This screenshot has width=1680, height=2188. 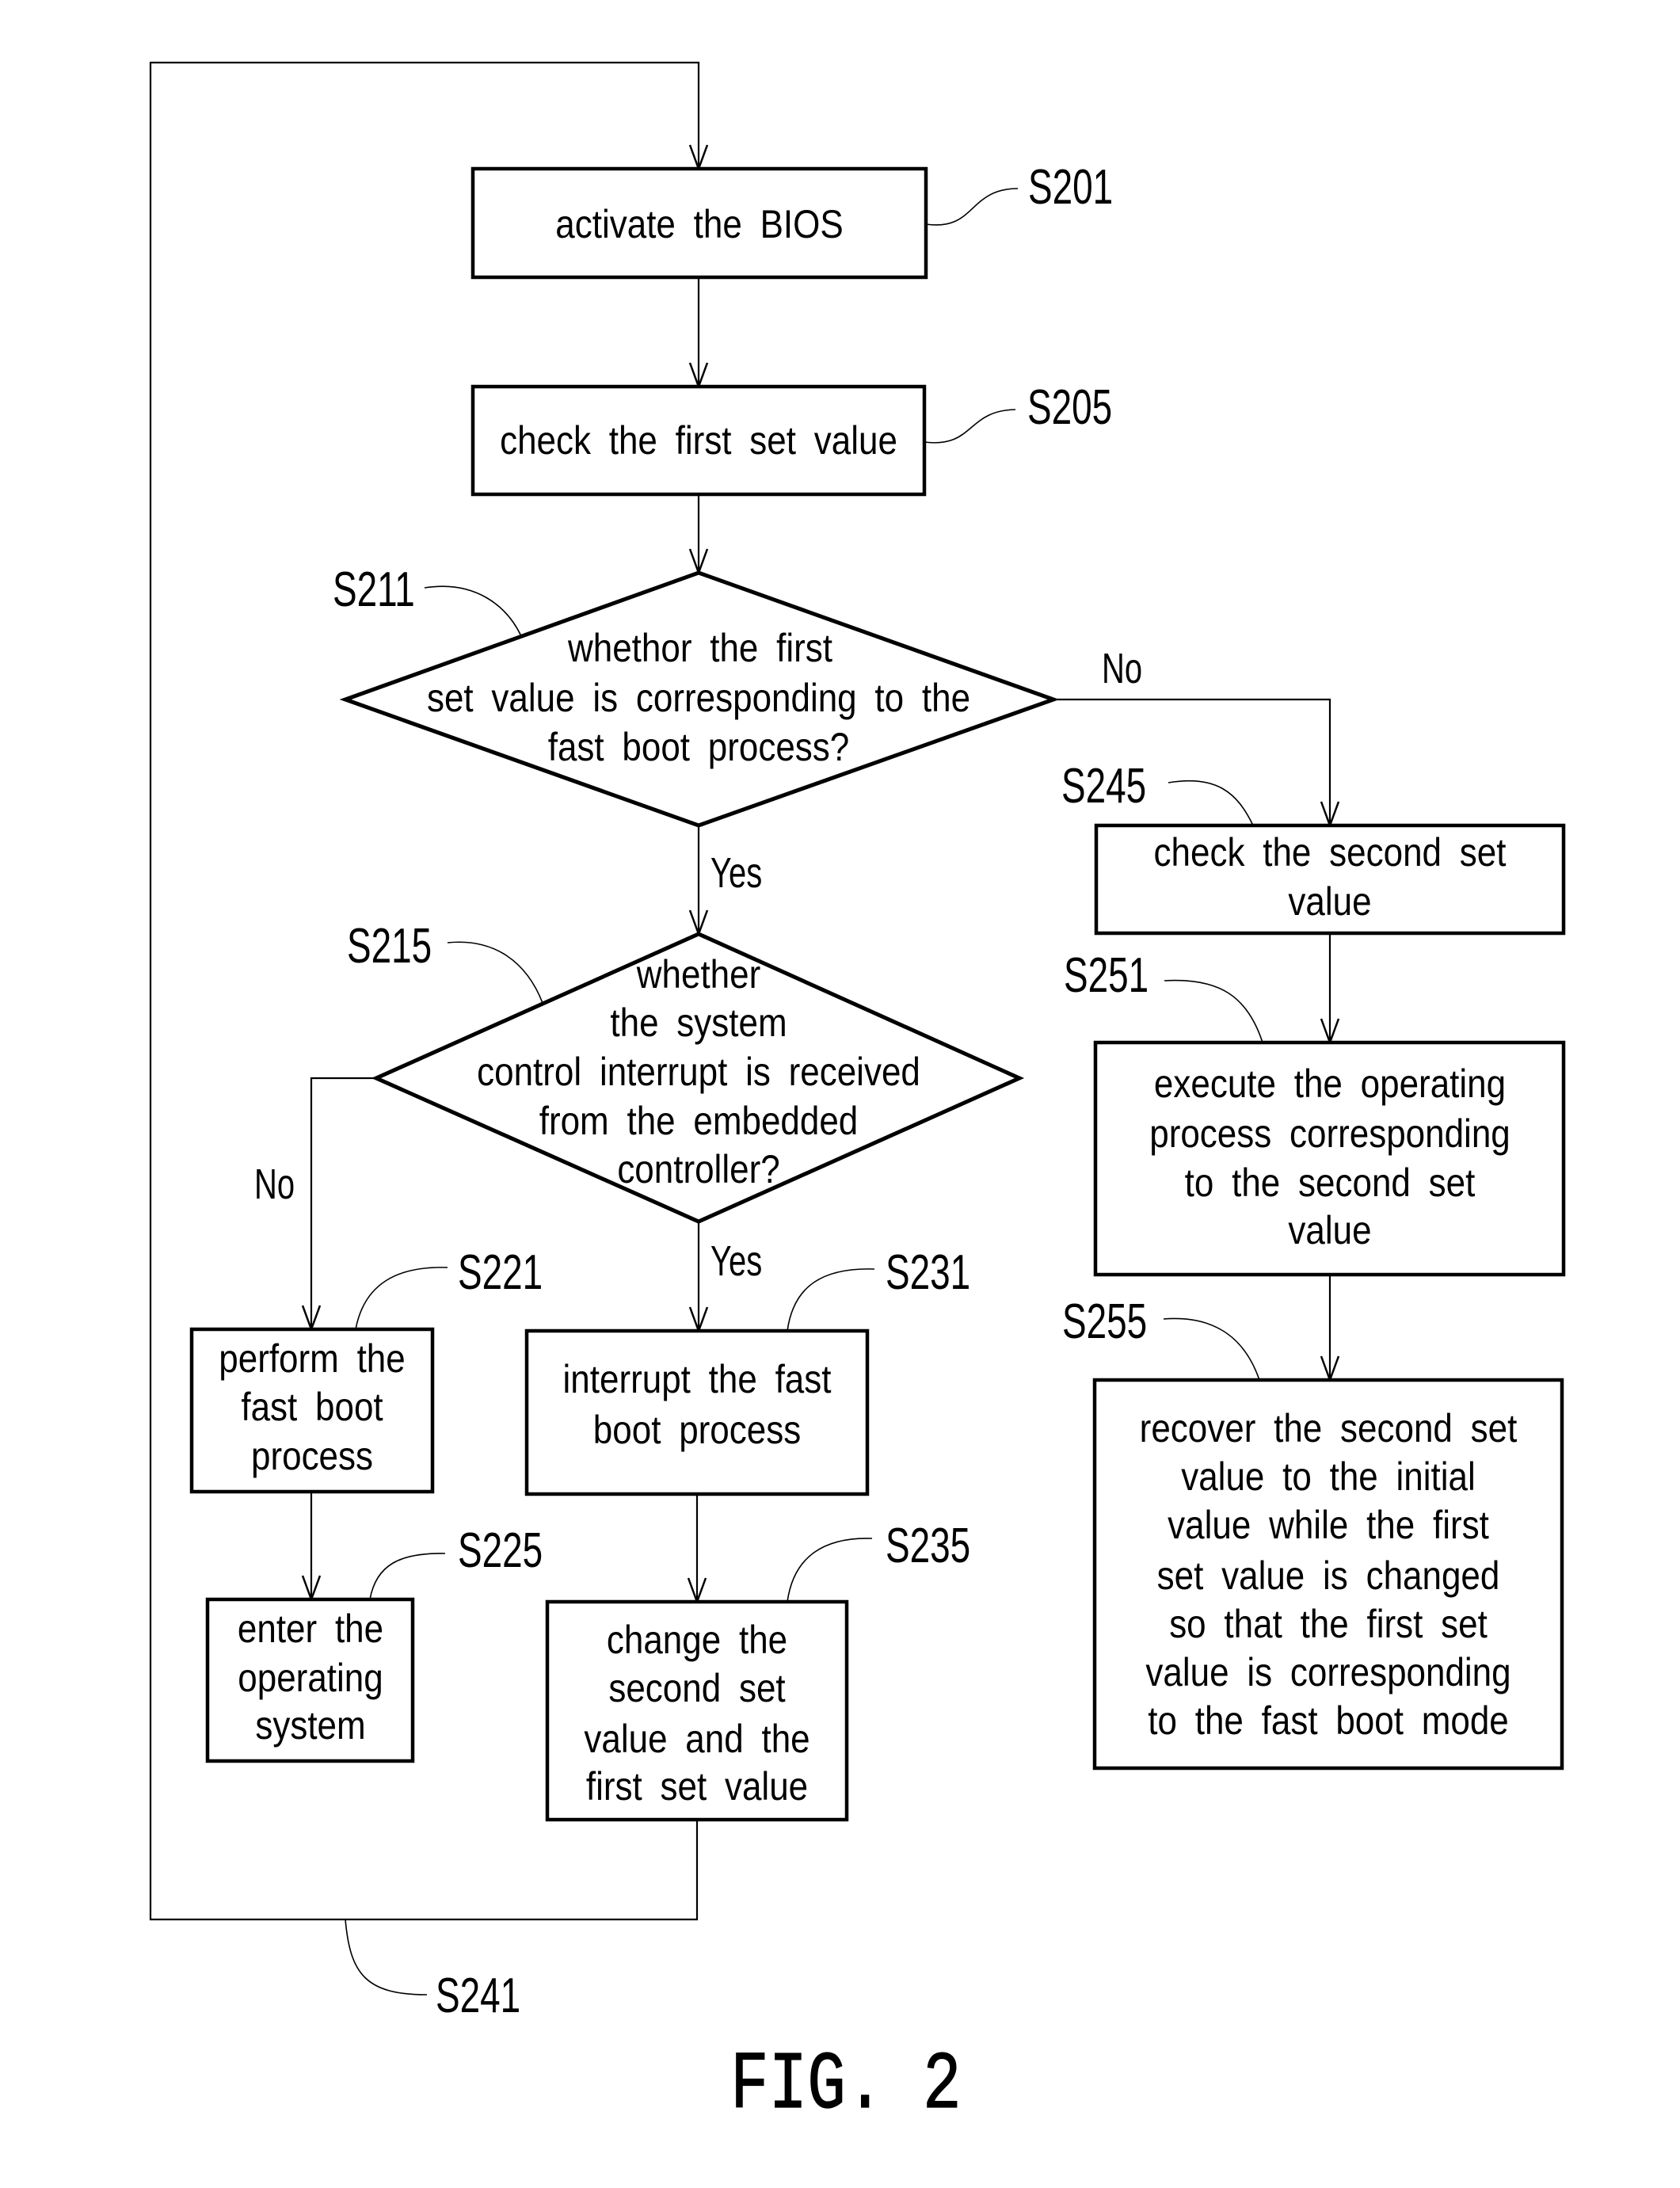 What do you see at coordinates (846, 2085) in the screenshot?
I see `figure-caption: FIG. 2` at bounding box center [846, 2085].